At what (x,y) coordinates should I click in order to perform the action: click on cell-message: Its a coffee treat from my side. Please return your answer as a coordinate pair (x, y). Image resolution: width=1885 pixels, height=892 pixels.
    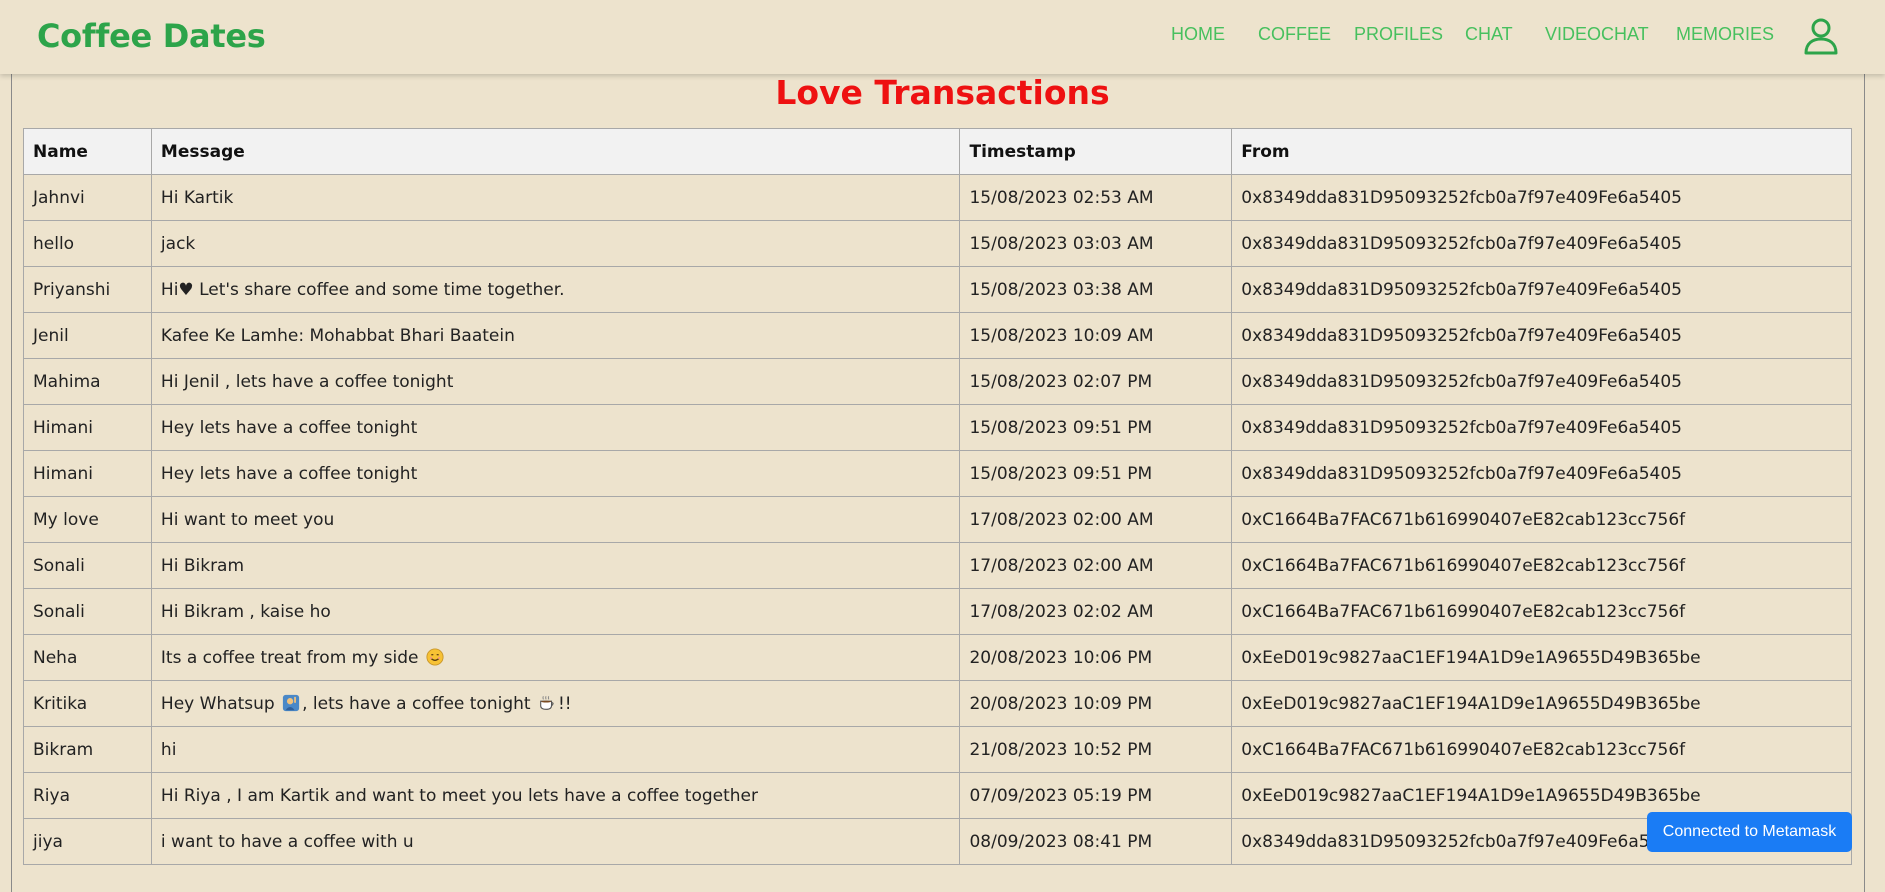
    Looking at the image, I should click on (555, 657).